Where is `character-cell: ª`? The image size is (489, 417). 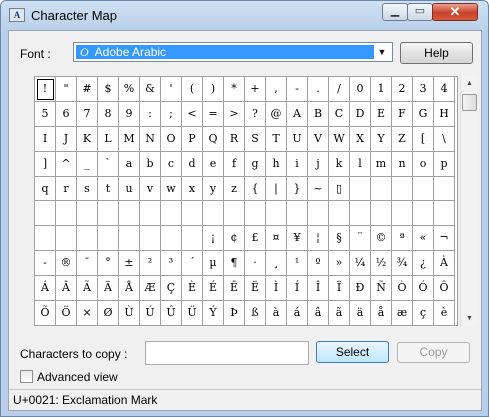 character-cell: ª is located at coordinates (402, 239).